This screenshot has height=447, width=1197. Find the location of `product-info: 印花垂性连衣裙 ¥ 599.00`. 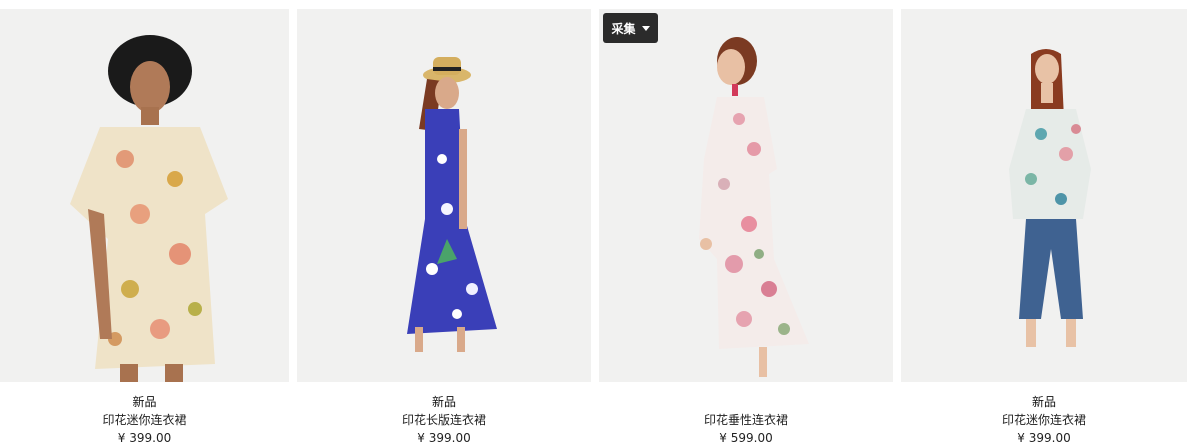

product-info: 印花垂性连衣裙 ¥ 599.00 is located at coordinates (746, 420).